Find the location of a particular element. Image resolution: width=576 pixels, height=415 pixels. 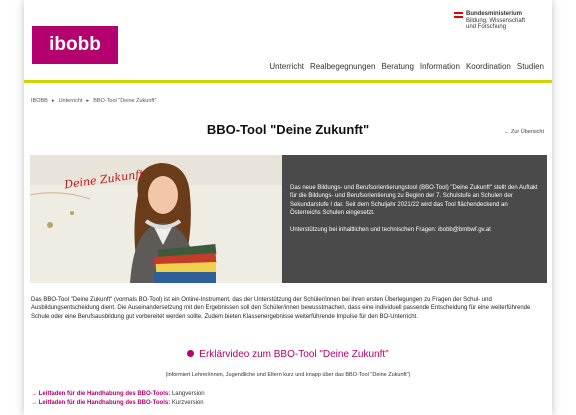

page-title: BBO-Tool "Deine Zukunft" is located at coordinates (288, 129).